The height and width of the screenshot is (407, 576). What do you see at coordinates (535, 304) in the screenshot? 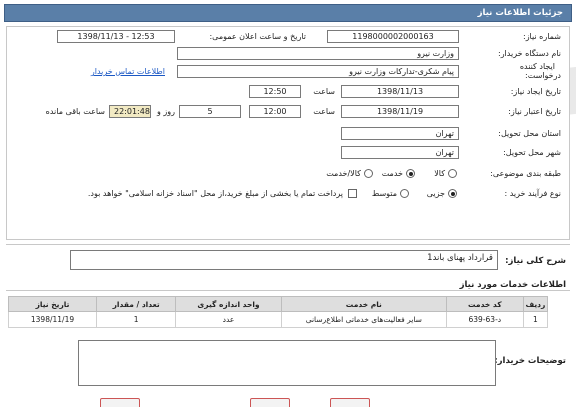
I see `col-row-number: ردیف` at bounding box center [535, 304].